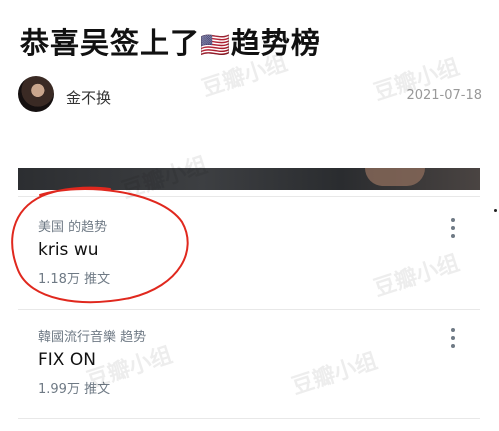  What do you see at coordinates (92, 337) in the screenshot?
I see `trend-context: 韓國流行音樂 趋势` at bounding box center [92, 337].